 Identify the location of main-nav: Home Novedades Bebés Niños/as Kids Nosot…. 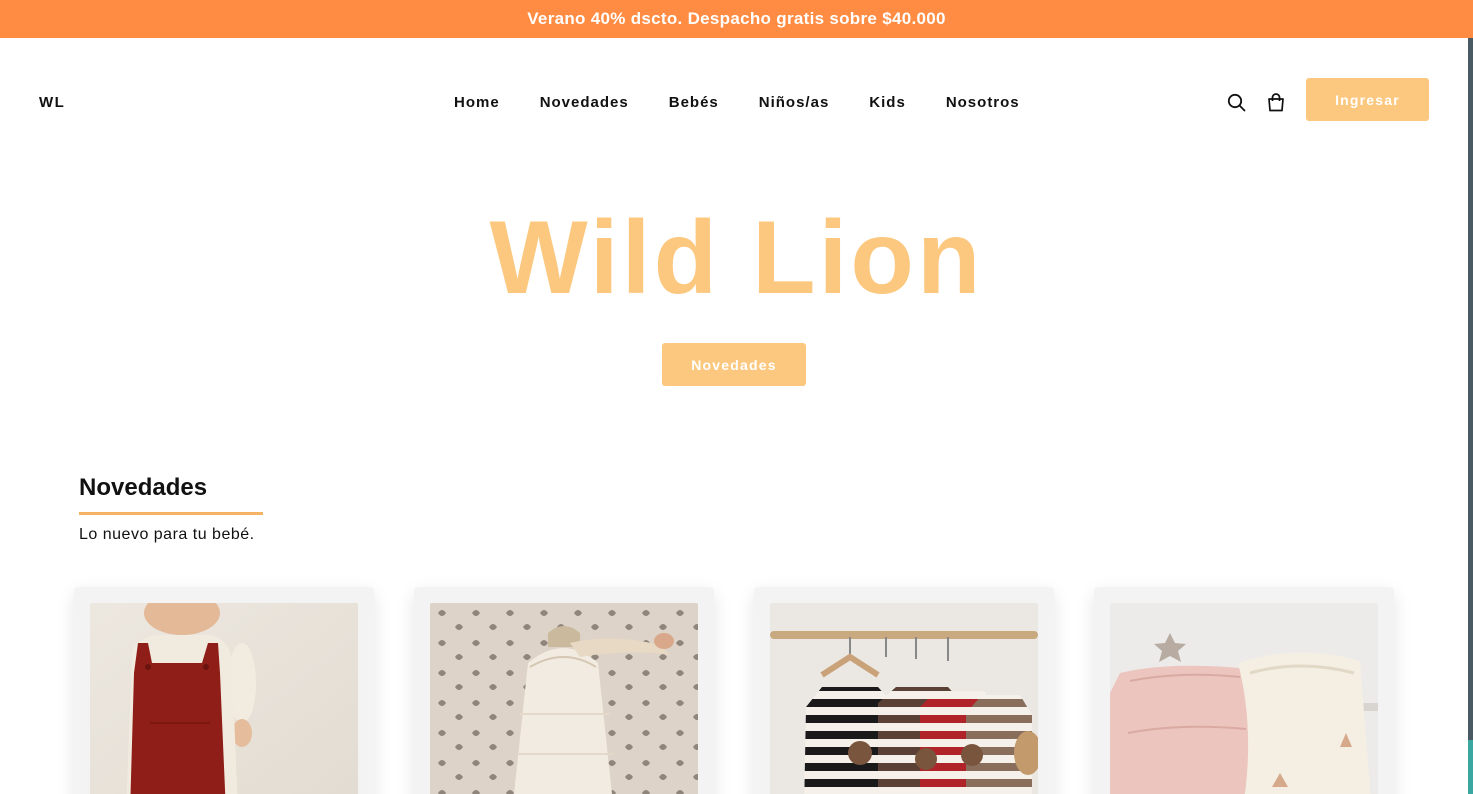
(737, 102).